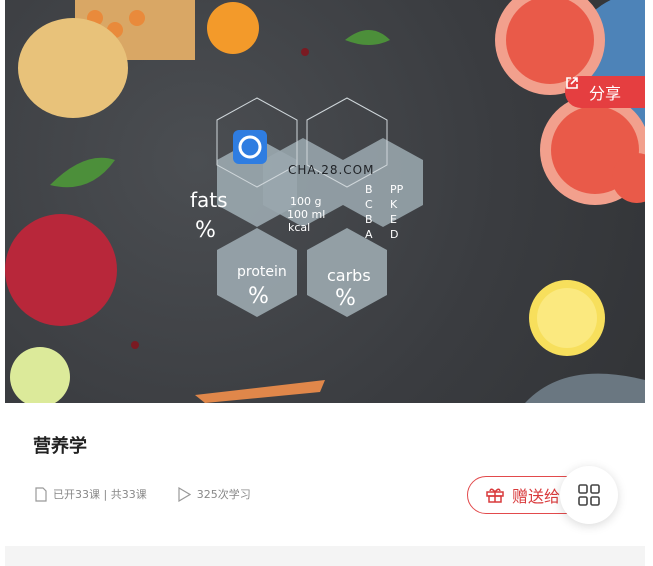 The height and width of the screenshot is (566, 653). What do you see at coordinates (73, 68) in the screenshot?
I see `squash` at bounding box center [73, 68].